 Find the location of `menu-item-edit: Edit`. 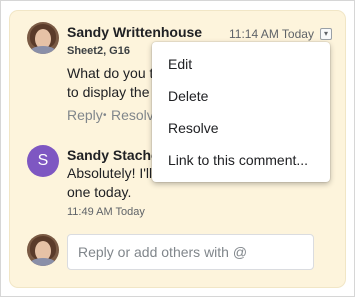

menu-item-edit: Edit is located at coordinates (180, 64).